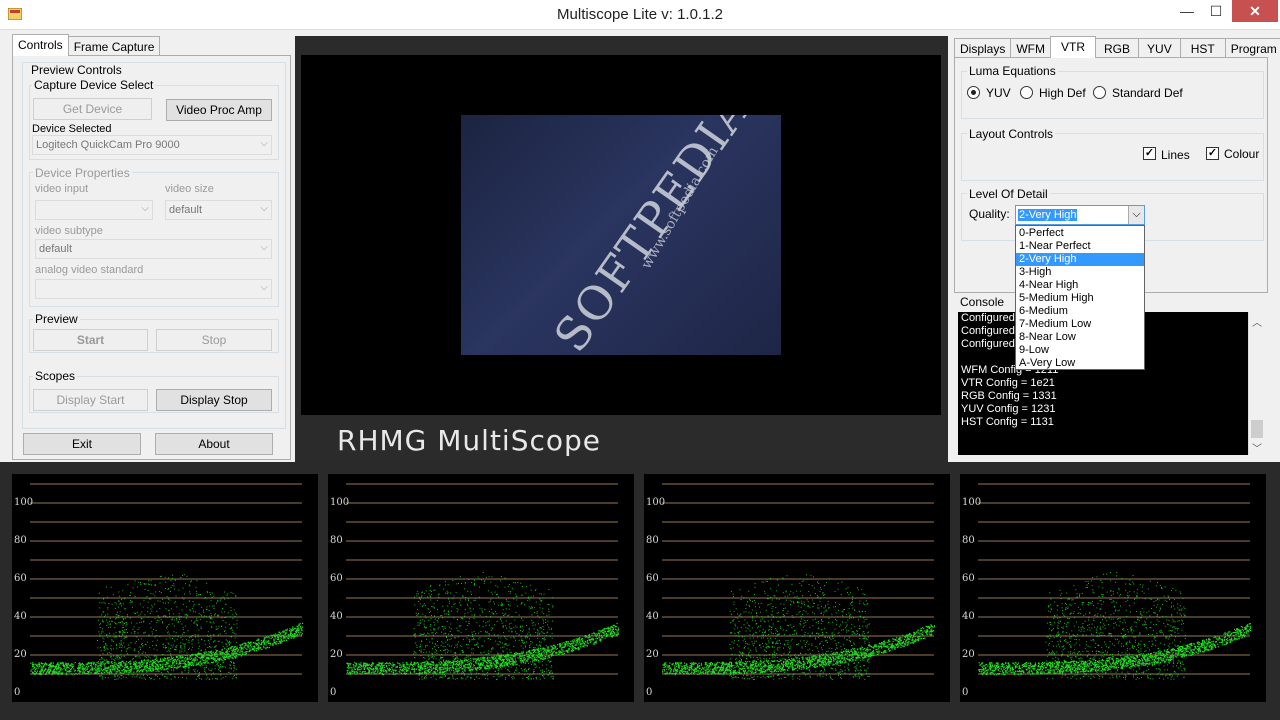 This screenshot has height=720, width=1280. I want to click on video-subtype-combo: default ⌵, so click(153, 249).